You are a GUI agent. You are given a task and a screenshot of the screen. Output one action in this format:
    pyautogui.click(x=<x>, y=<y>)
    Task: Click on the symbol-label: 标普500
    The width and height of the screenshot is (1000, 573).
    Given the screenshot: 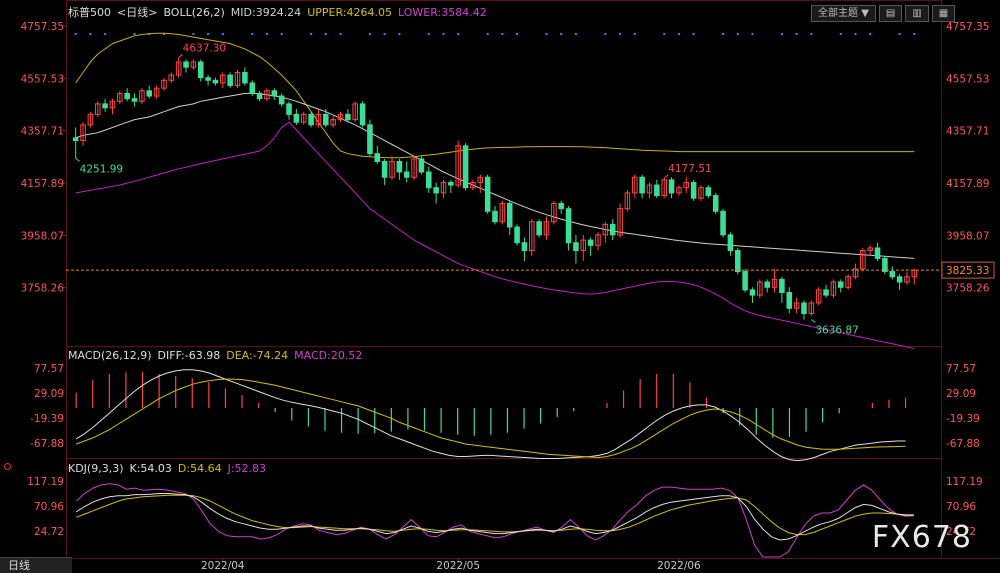 What is the action you would take?
    pyautogui.click(x=89, y=12)
    